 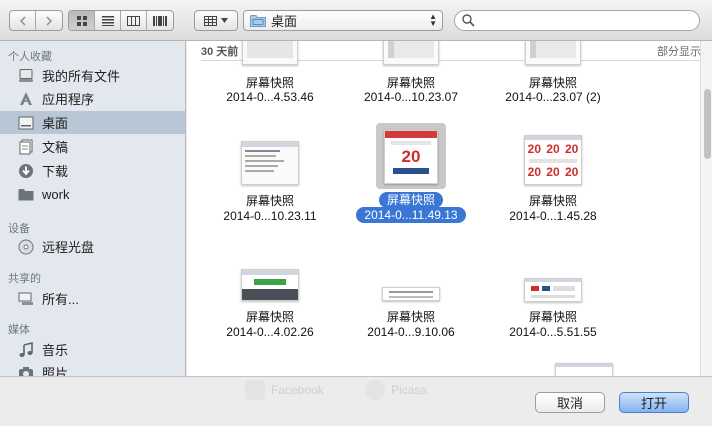 What do you see at coordinates (26, 299) in the screenshot?
I see `network-icon` at bounding box center [26, 299].